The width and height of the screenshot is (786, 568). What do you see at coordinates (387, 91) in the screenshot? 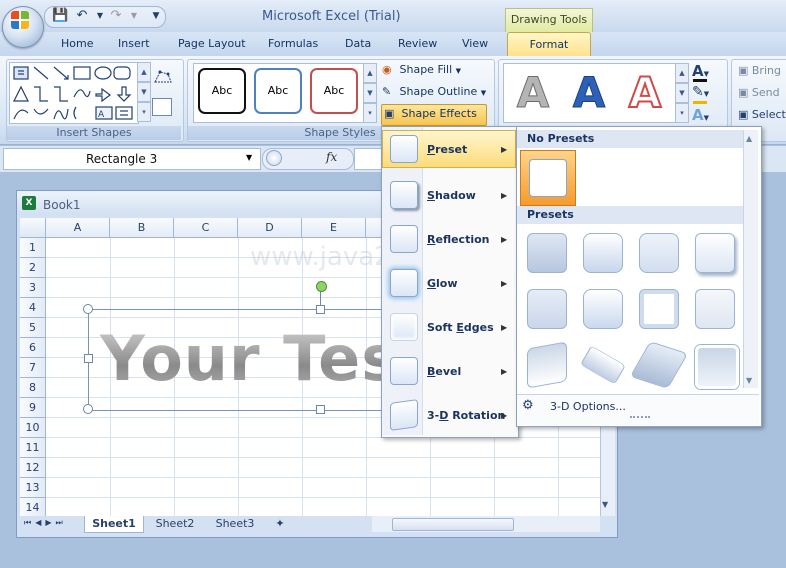
I see `pencil-icon: ✎` at bounding box center [387, 91].